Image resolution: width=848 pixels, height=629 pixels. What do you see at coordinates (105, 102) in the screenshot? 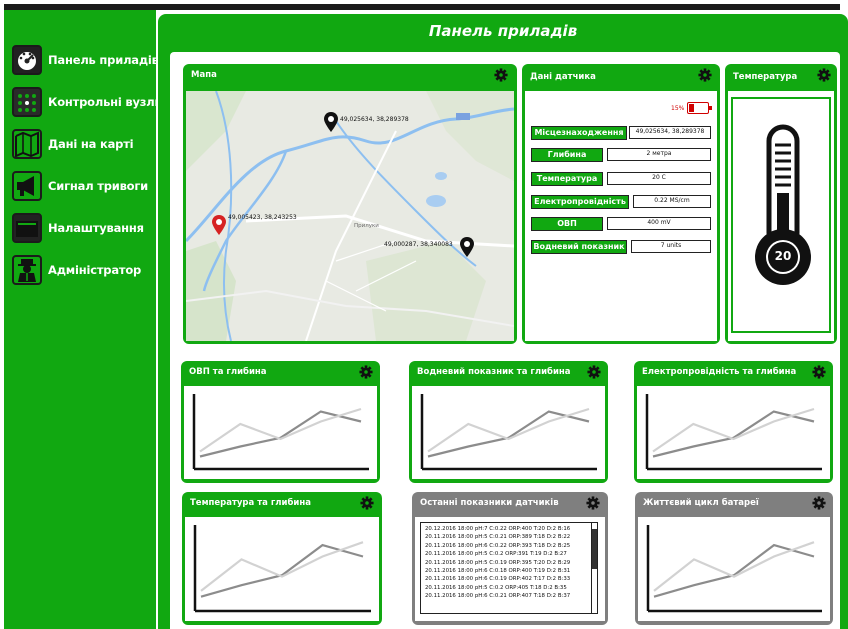
I see `sidebar-item-label: Контрольні вузли` at bounding box center [105, 102].